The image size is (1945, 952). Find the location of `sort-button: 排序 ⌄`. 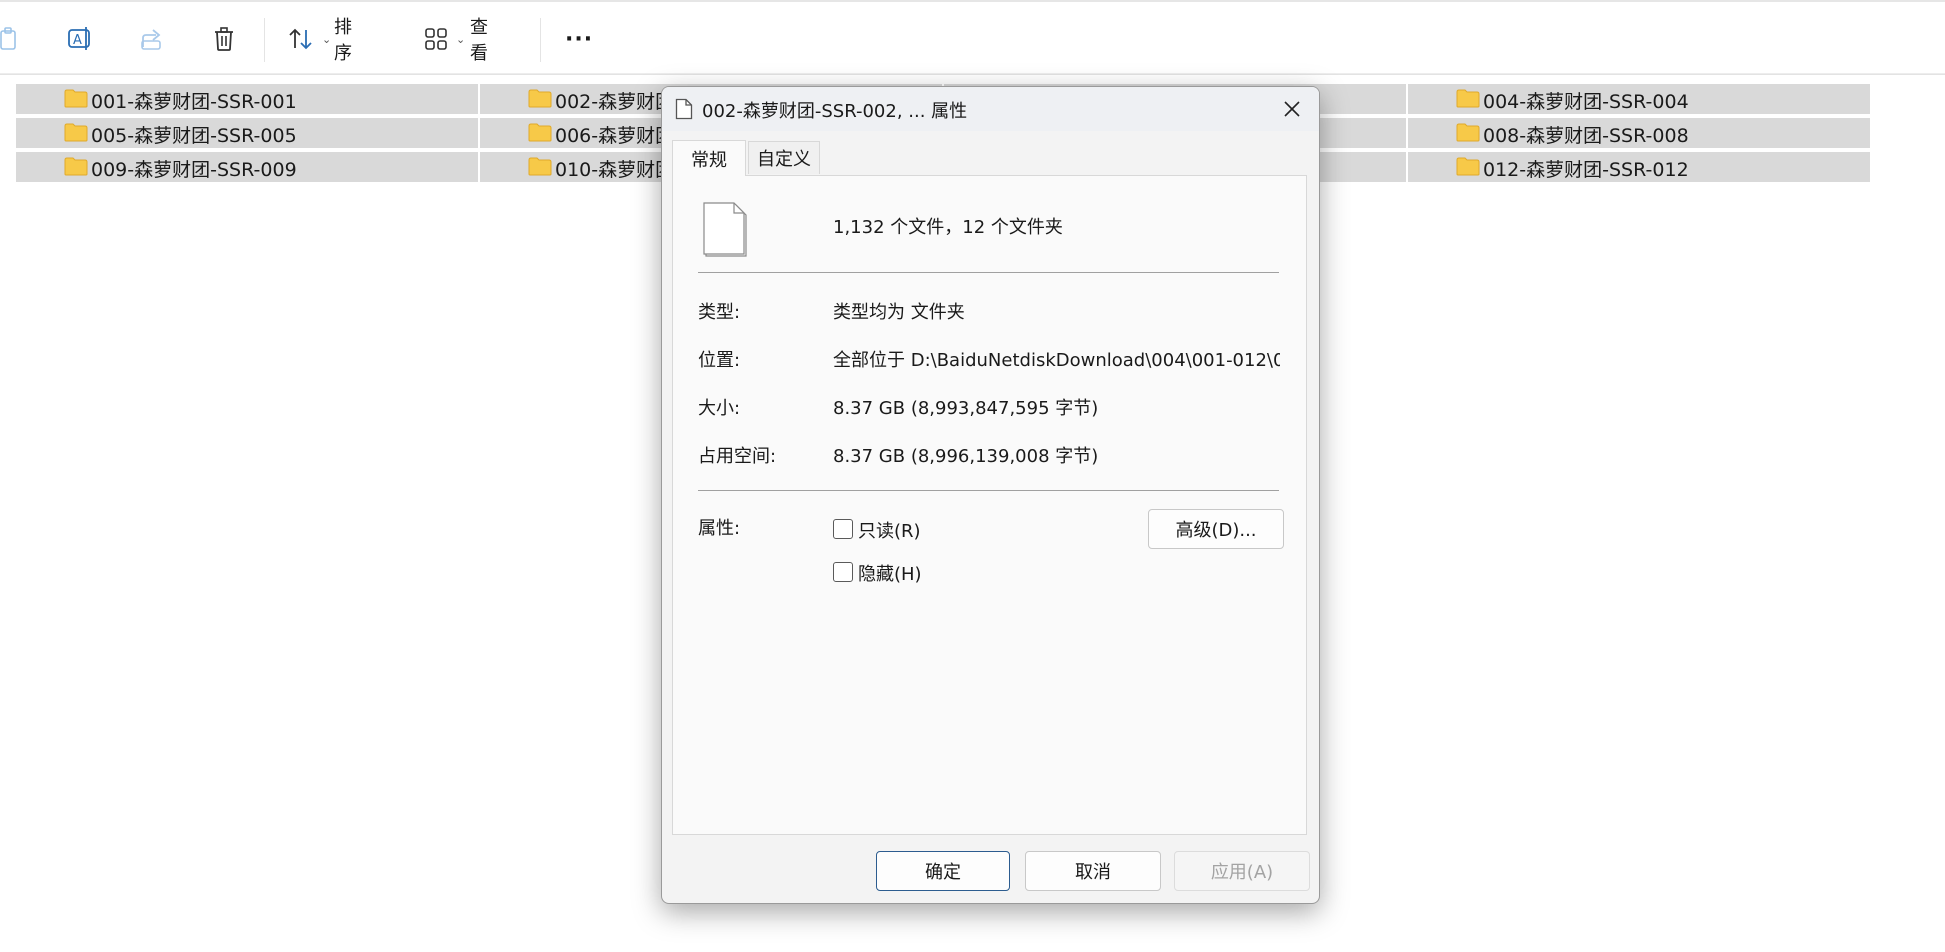

sort-button: 排序 ⌄ is located at coordinates (320, 40).